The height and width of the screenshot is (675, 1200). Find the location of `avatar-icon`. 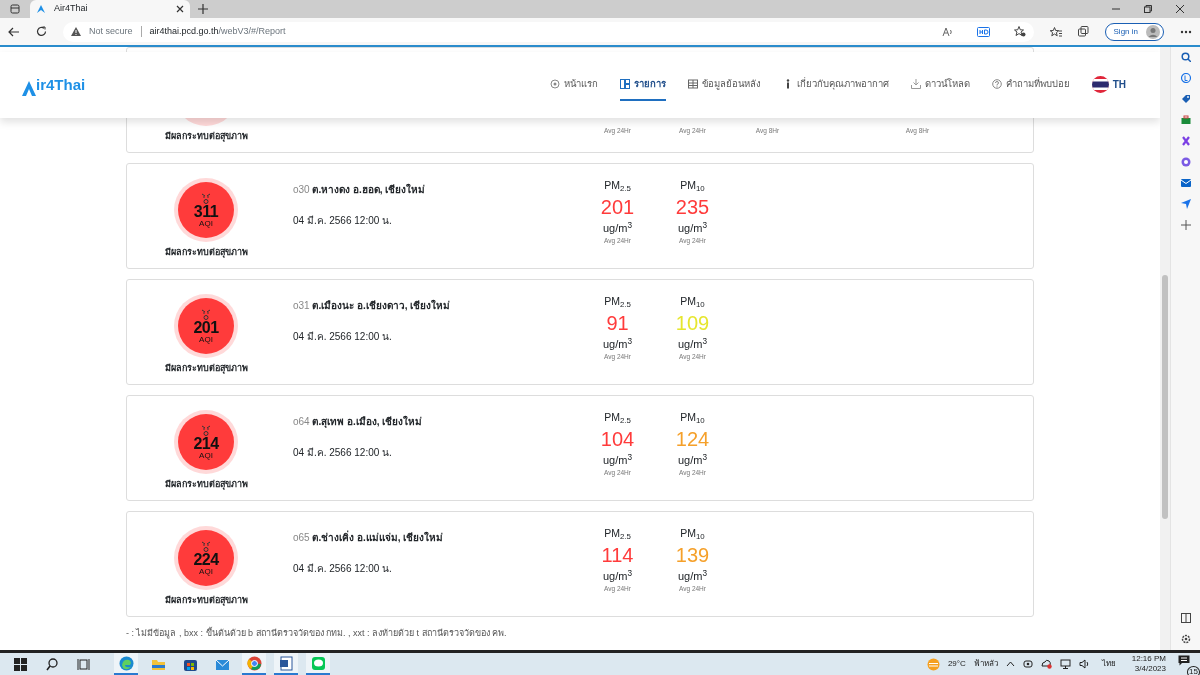

avatar-icon is located at coordinates (1153, 31).